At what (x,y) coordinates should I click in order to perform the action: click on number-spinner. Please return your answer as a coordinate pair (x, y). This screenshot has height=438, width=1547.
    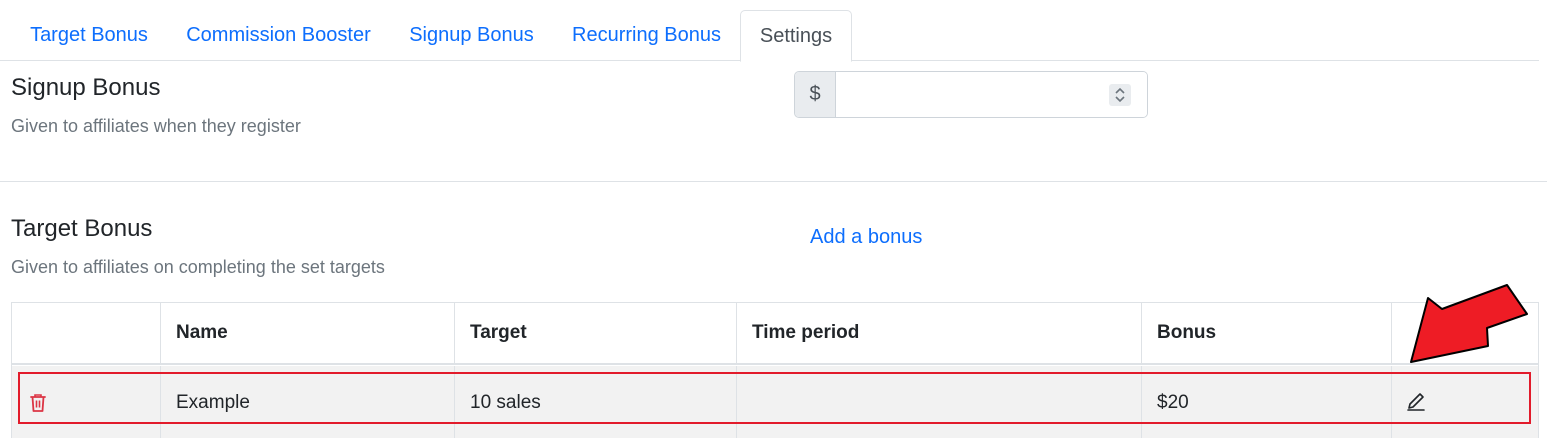
    Looking at the image, I should click on (1120, 95).